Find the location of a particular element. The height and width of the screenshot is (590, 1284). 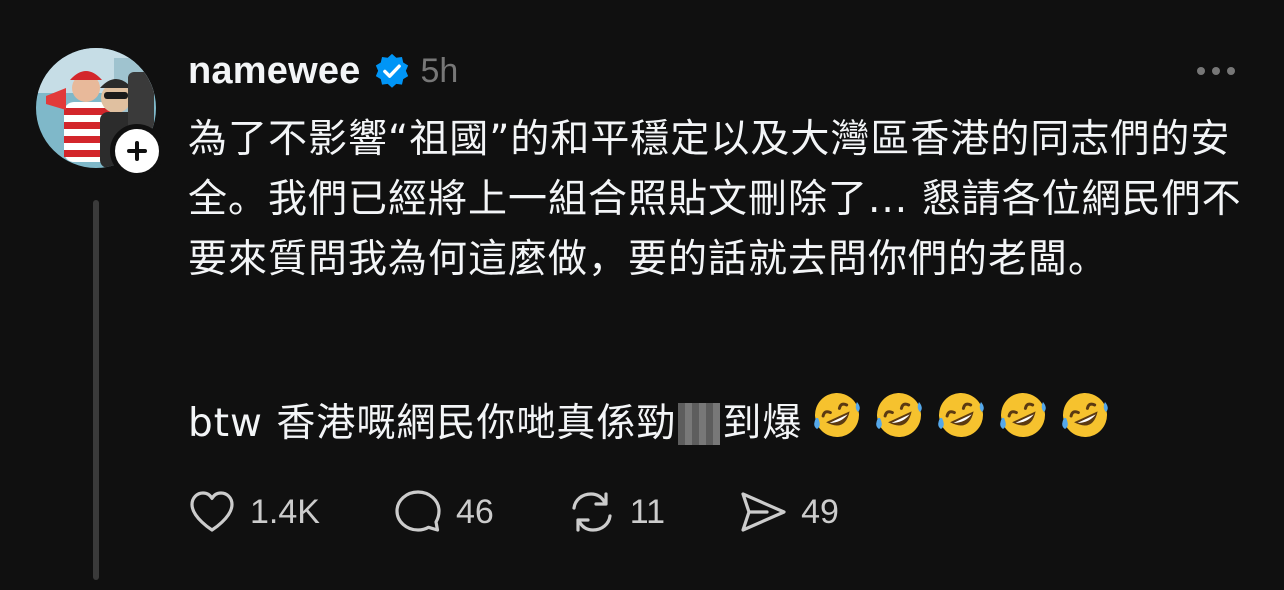

plus-icon is located at coordinates (137, 151).